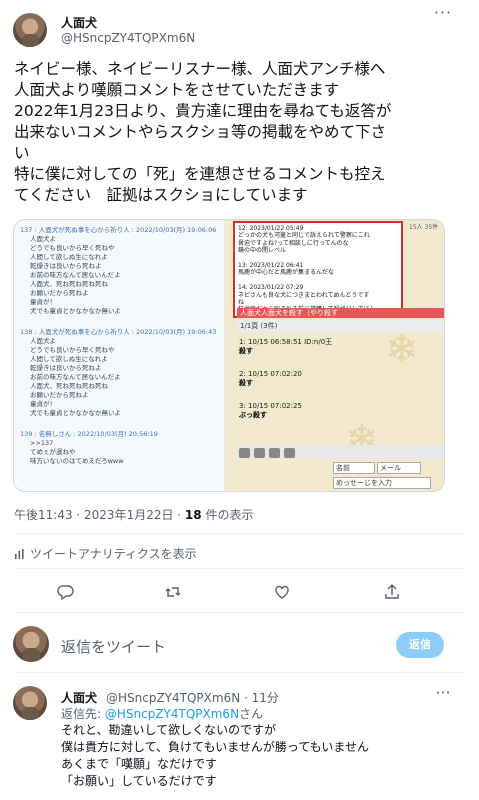 This screenshot has width=479, height=800. Describe the element at coordinates (340, 452) in the screenshot. I see `post-toolbar` at that location.